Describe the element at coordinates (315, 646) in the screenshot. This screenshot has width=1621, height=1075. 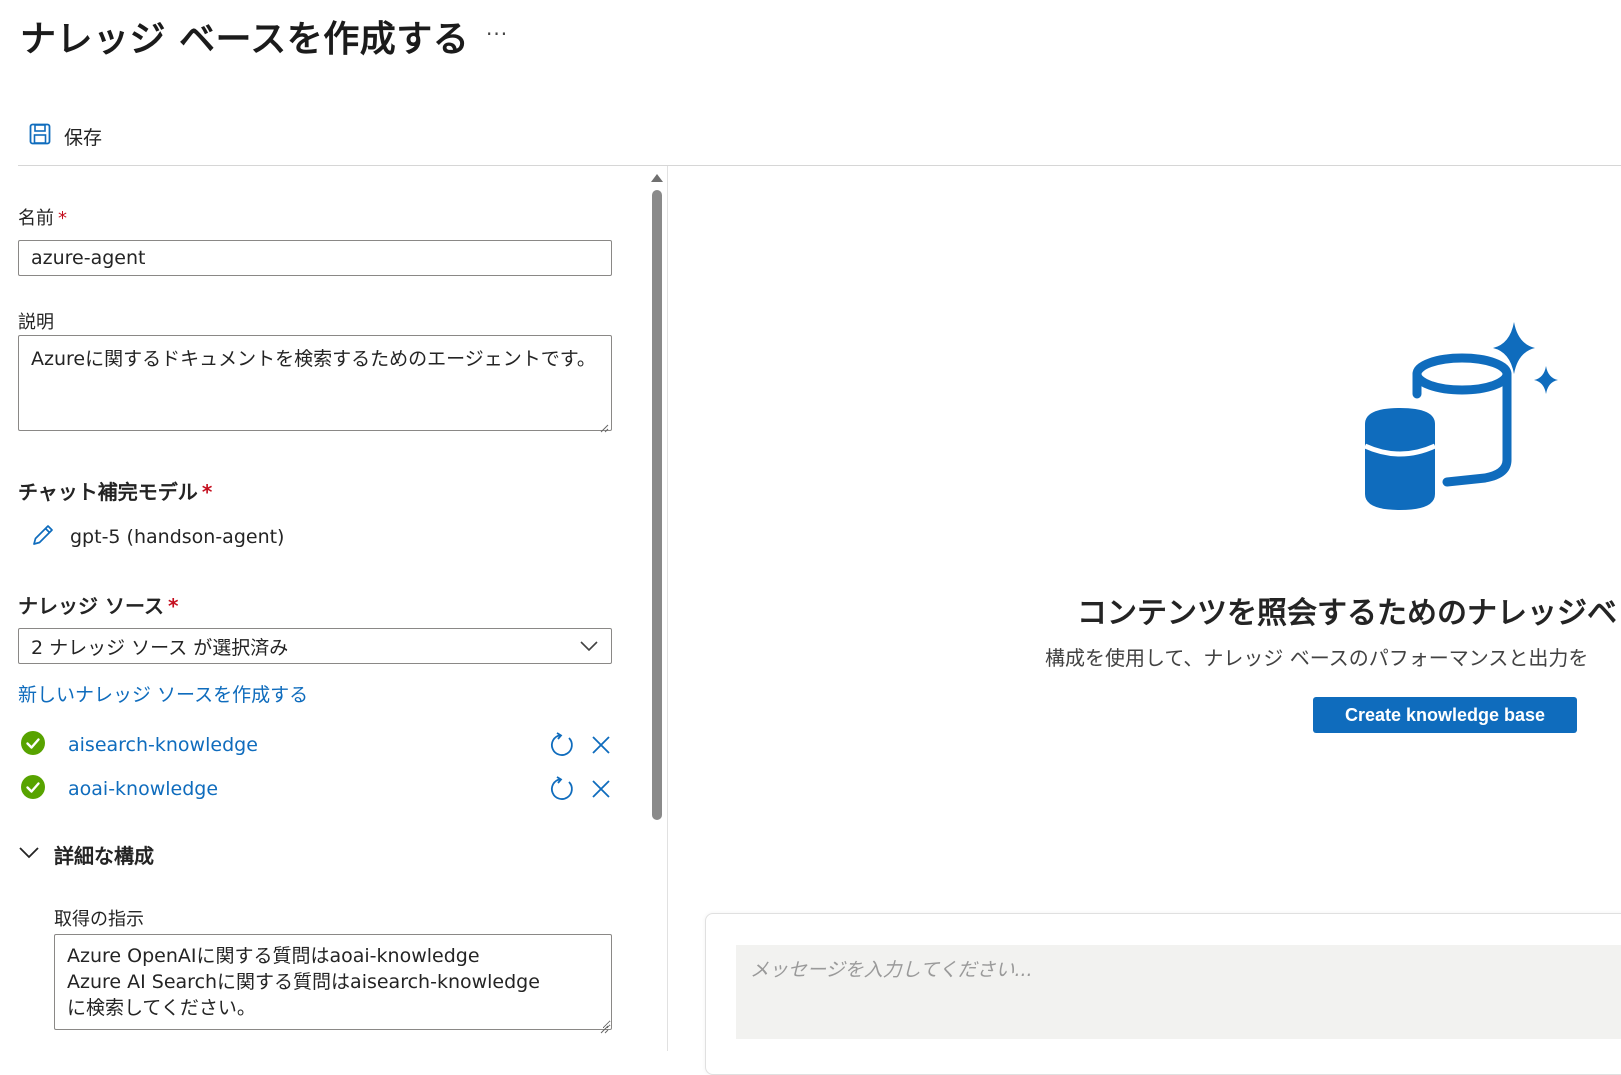
I see `knowledge-sources-dropdown: 2 ナレッジ ソース が選択済み` at that location.